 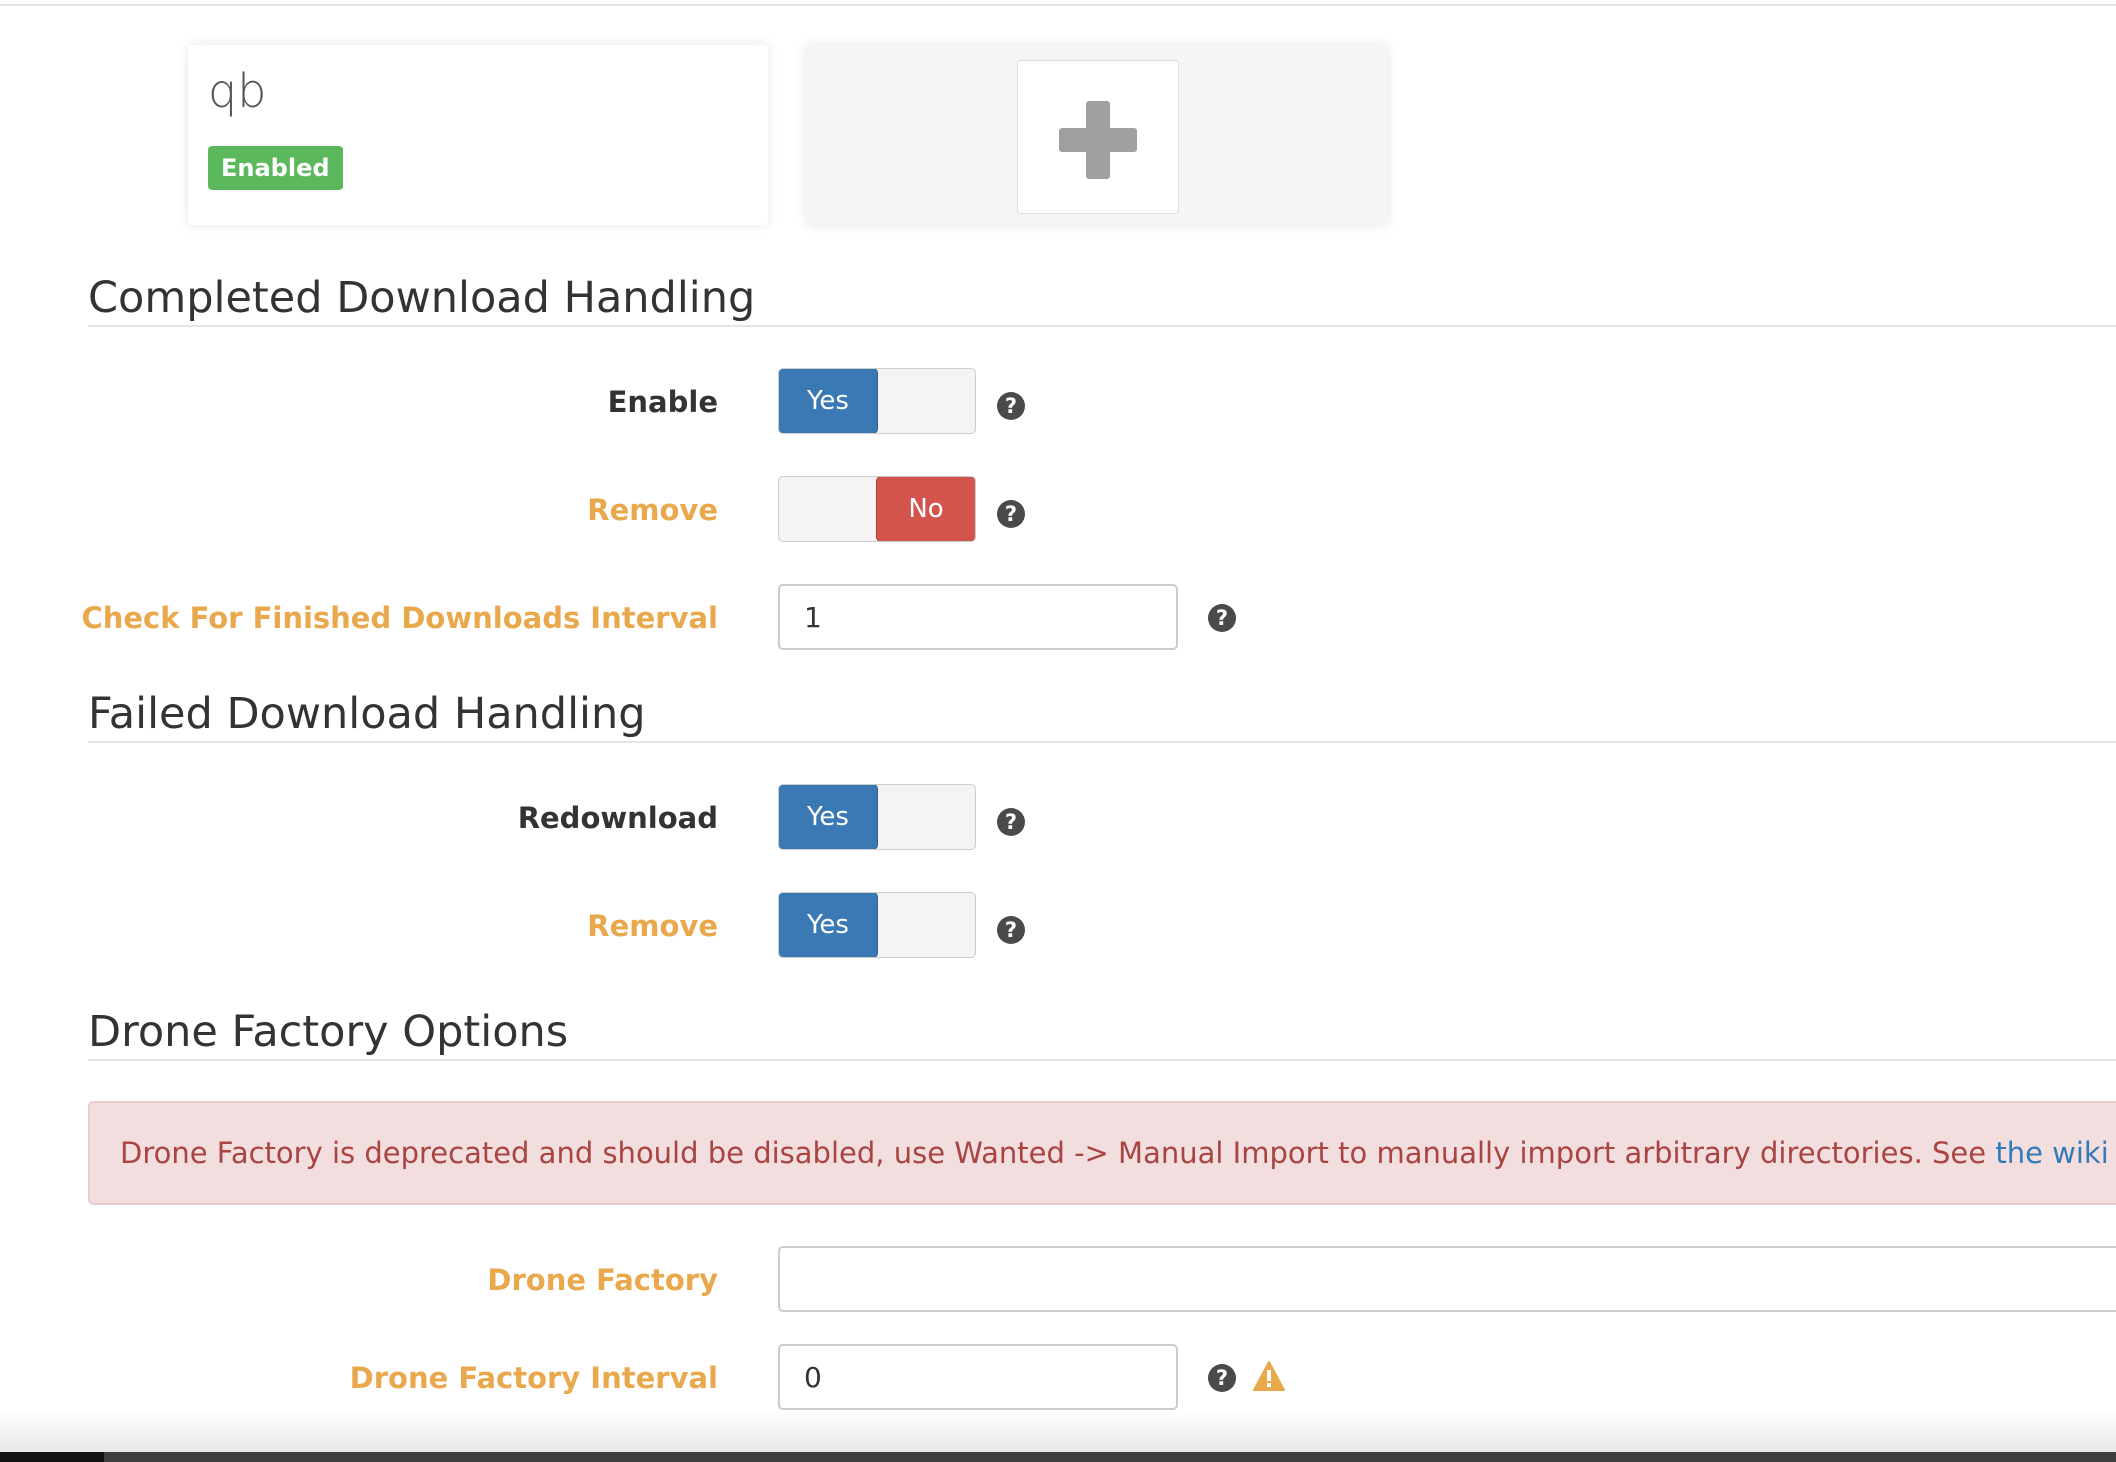 I want to click on check-interval-label: Check For Finished Downloads Interval, so click(x=399, y=618).